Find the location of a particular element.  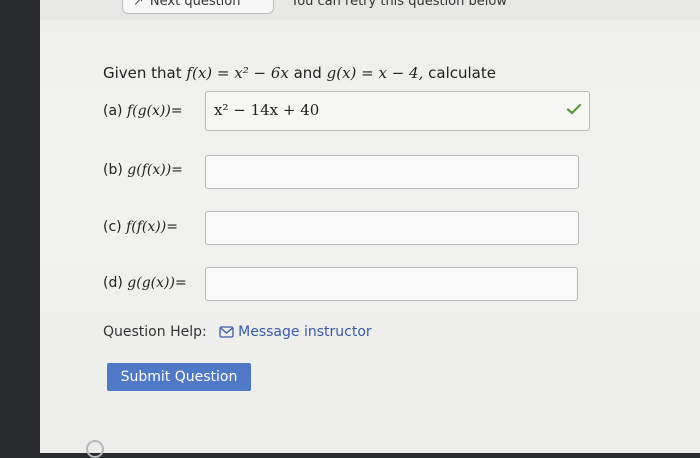

next-question-label: Next question is located at coordinates (195, 4).